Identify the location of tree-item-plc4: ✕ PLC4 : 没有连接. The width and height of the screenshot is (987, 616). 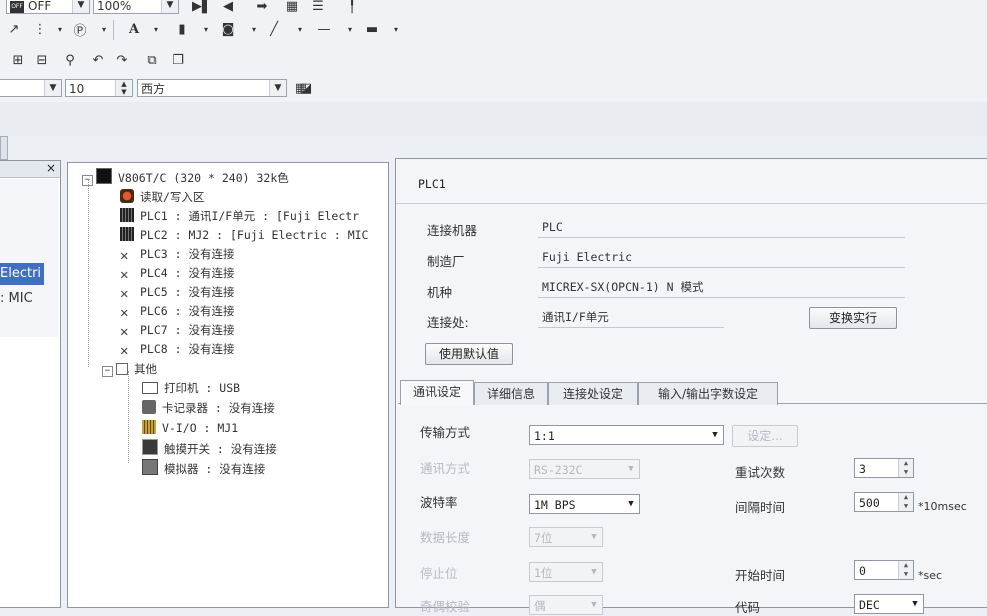
(177, 273).